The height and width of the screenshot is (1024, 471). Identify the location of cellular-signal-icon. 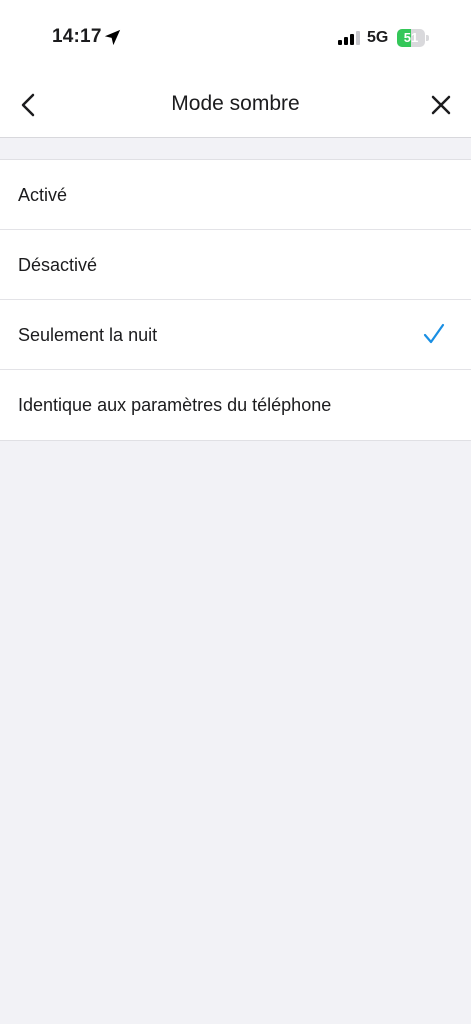
(349, 38).